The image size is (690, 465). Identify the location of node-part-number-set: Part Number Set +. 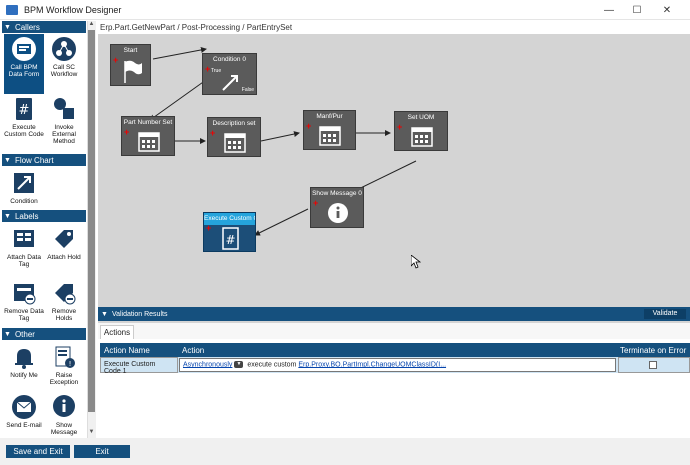
(148, 136).